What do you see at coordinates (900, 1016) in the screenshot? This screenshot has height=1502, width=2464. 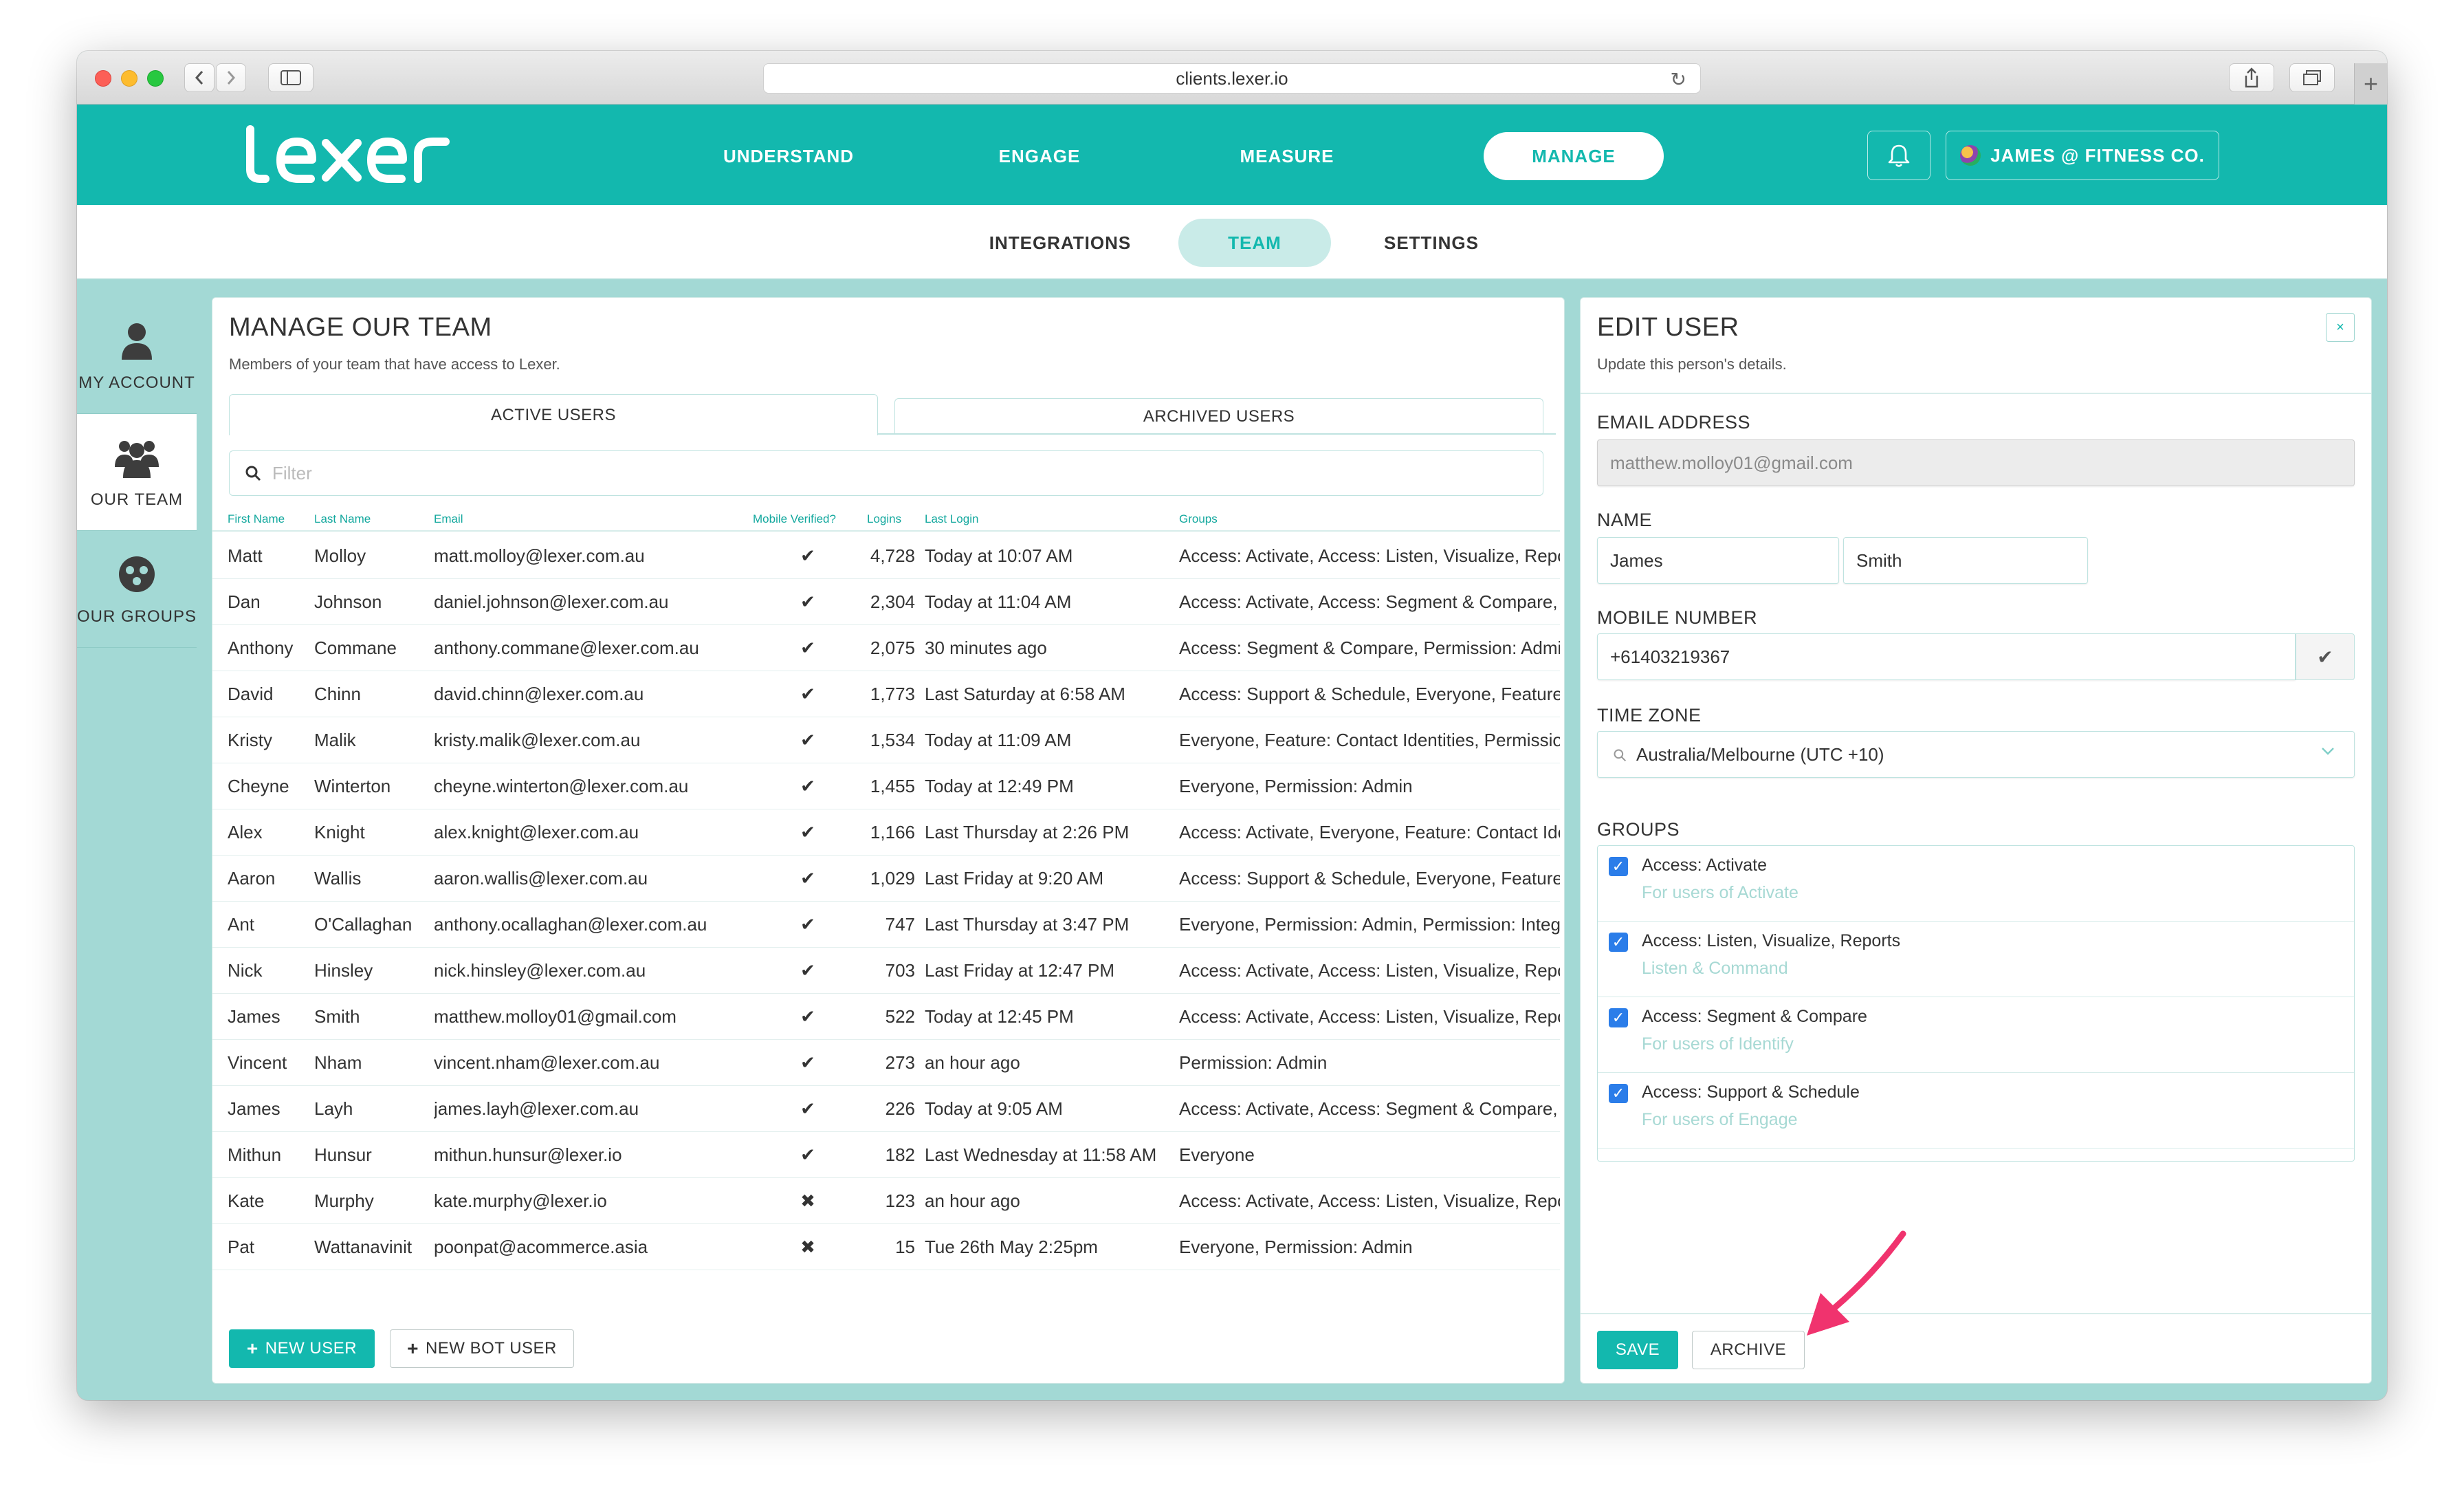 I see `cell-logins: 522` at bounding box center [900, 1016].